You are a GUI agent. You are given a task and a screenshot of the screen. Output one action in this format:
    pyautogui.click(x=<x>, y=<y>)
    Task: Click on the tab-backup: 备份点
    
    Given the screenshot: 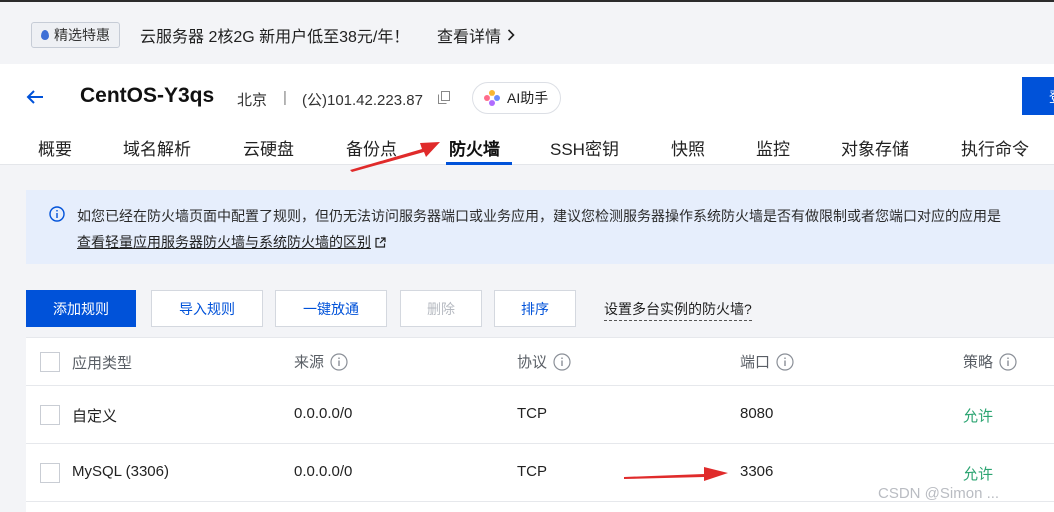 What is the action you would take?
    pyautogui.click(x=371, y=147)
    